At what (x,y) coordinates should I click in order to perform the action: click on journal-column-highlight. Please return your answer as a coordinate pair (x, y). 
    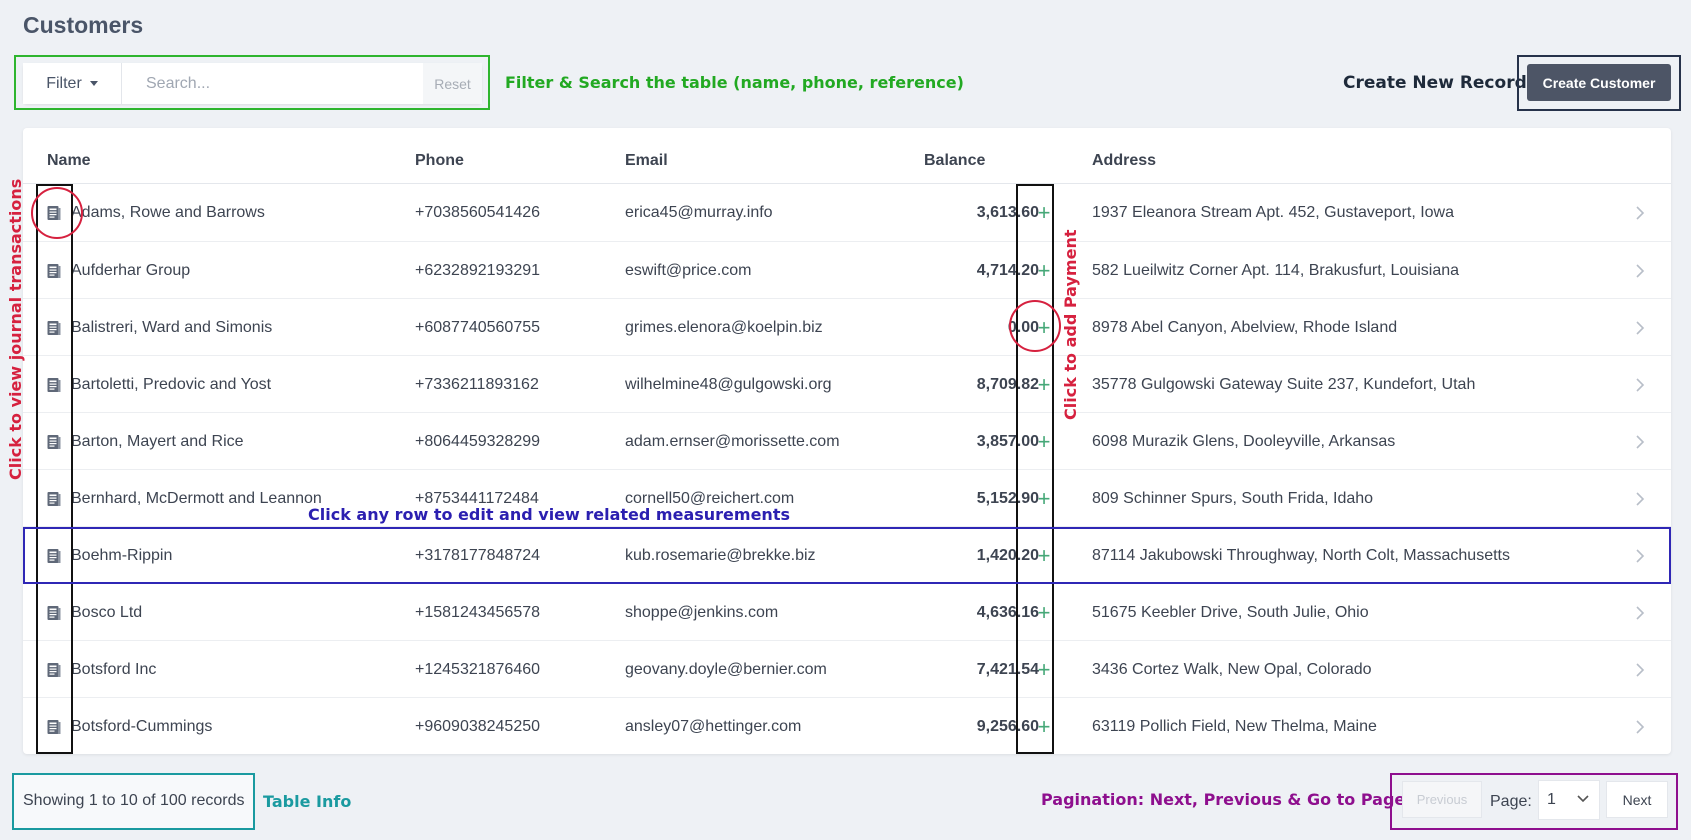
    Looking at the image, I should click on (54, 469).